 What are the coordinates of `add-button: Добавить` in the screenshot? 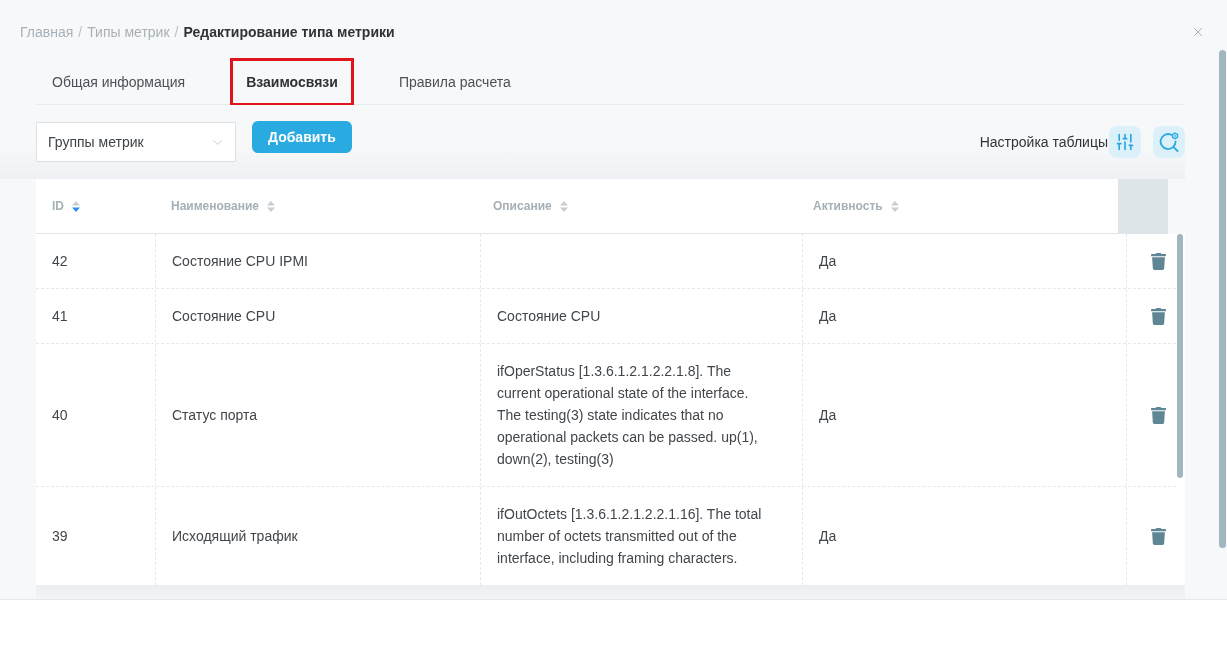 It's located at (302, 137).